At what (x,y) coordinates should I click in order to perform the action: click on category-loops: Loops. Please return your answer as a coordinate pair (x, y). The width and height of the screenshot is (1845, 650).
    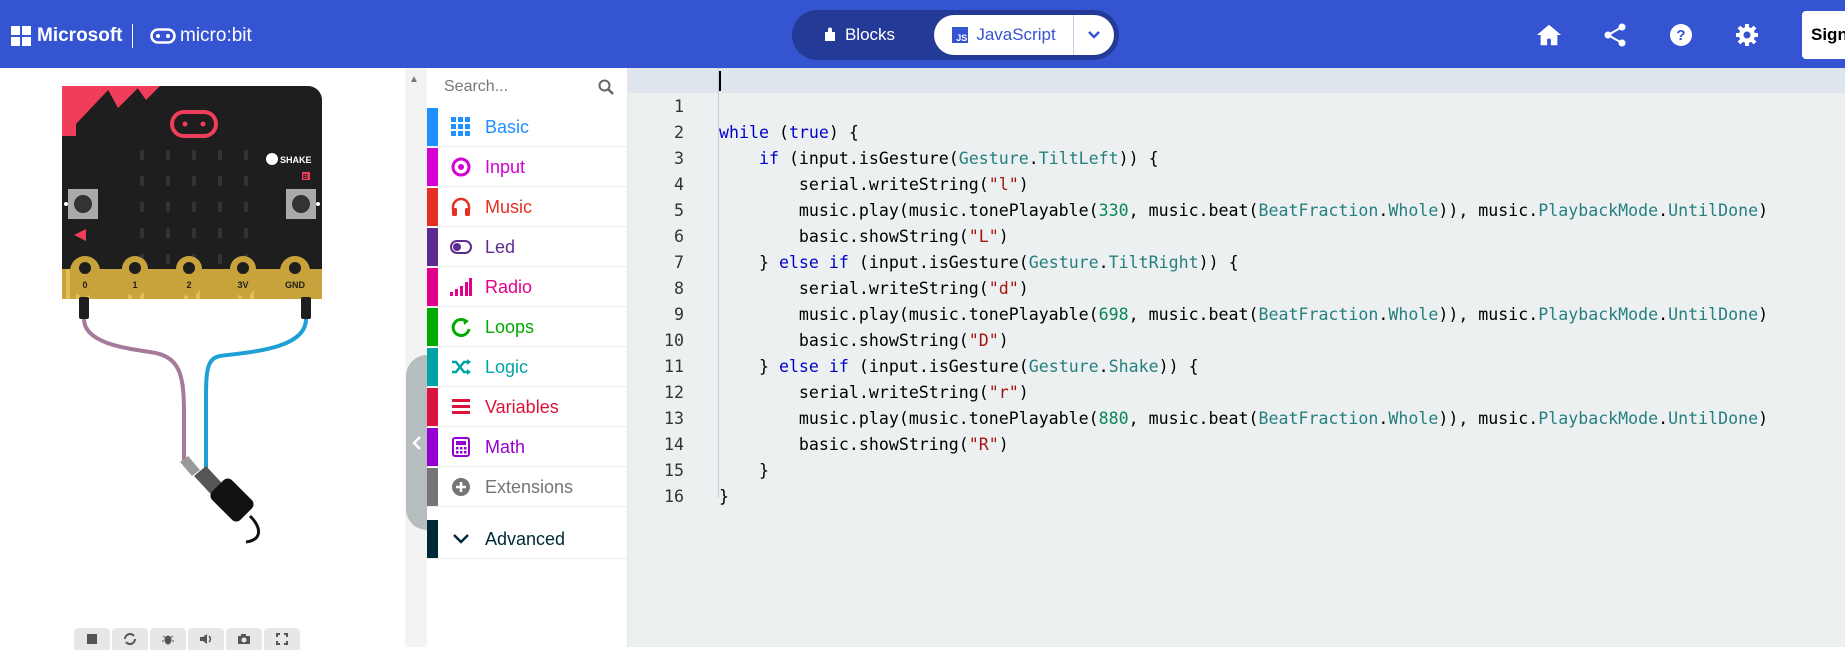
    Looking at the image, I should click on (527, 327).